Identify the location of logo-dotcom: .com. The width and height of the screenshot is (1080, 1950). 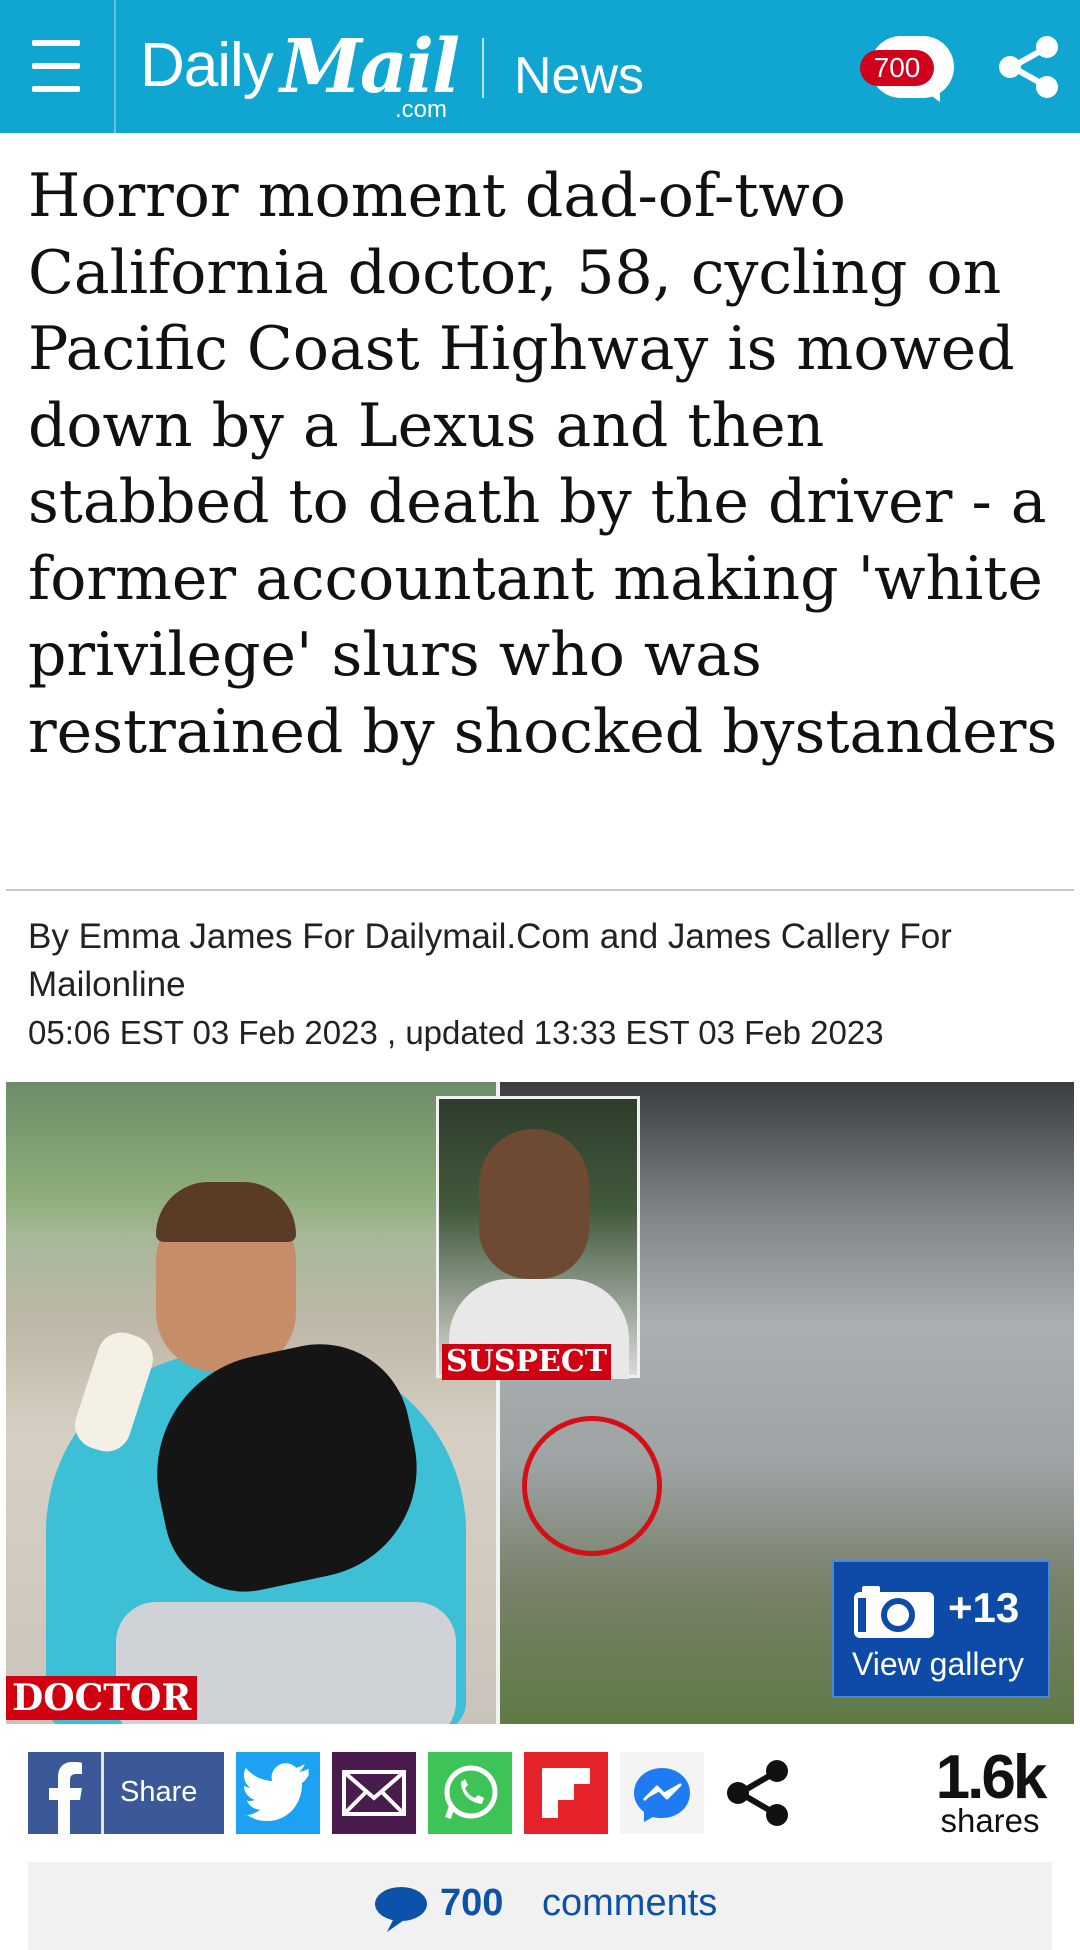
(421, 109).